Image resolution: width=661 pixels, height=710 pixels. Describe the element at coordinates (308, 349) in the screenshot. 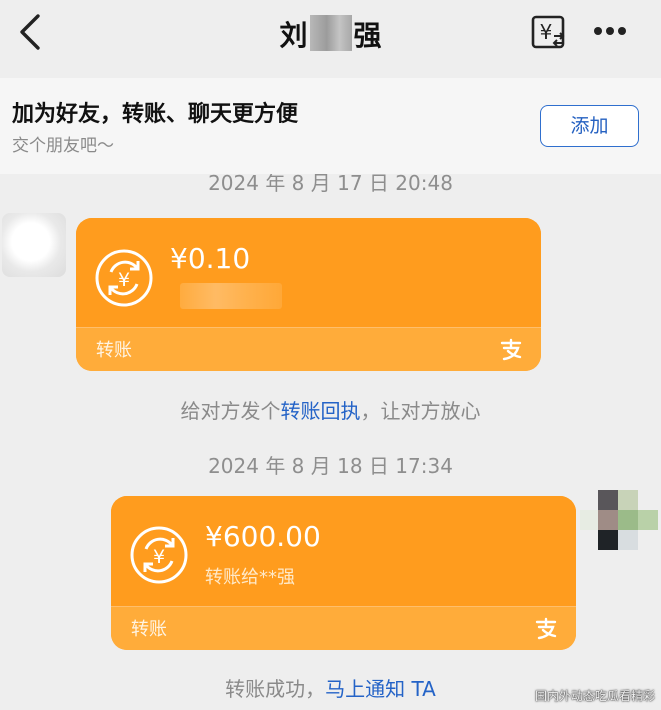

I see `received-card-footer: 转账` at that location.